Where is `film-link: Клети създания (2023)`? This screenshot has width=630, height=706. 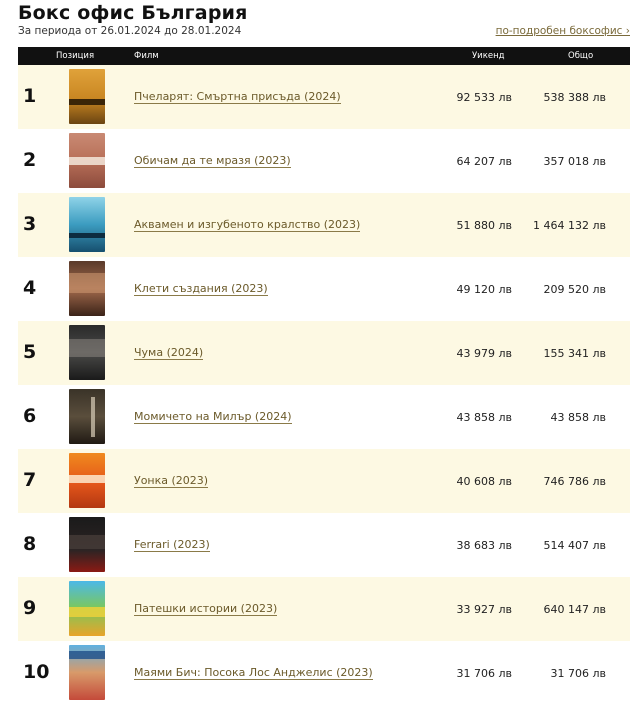 film-link: Клети създания (2023) is located at coordinates (201, 289).